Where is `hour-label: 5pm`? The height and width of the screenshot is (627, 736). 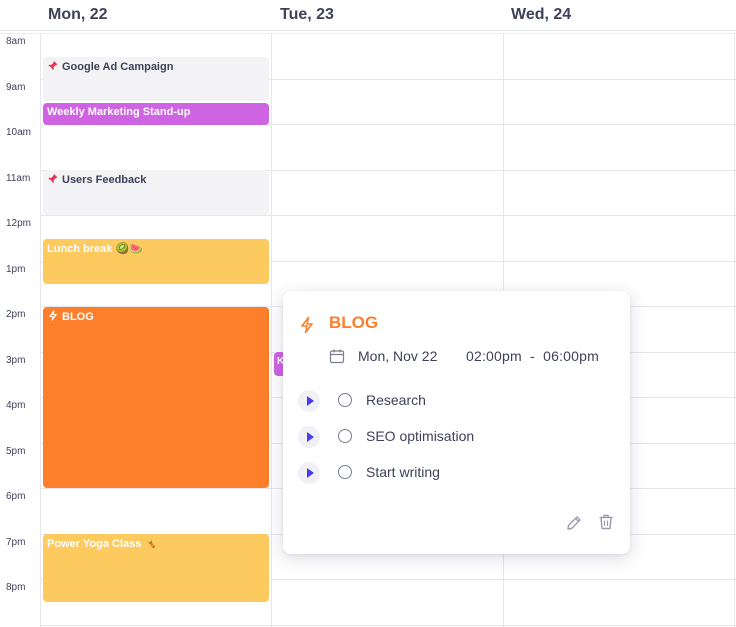
hour-label: 5pm is located at coordinates (16, 451).